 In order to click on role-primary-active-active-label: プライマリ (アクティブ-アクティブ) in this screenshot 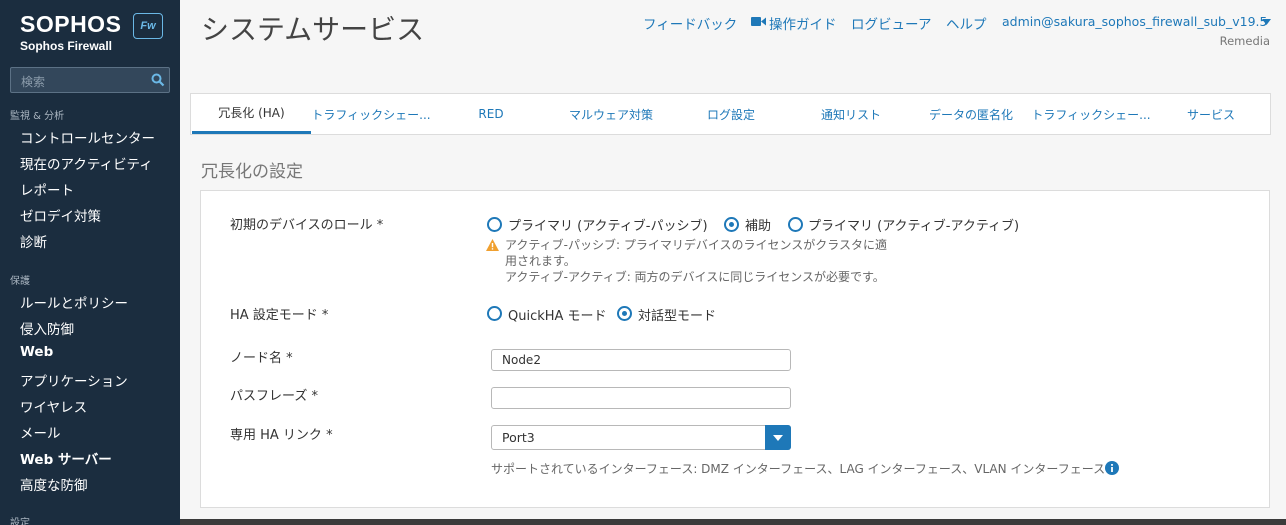, I will do `click(913, 224)`.